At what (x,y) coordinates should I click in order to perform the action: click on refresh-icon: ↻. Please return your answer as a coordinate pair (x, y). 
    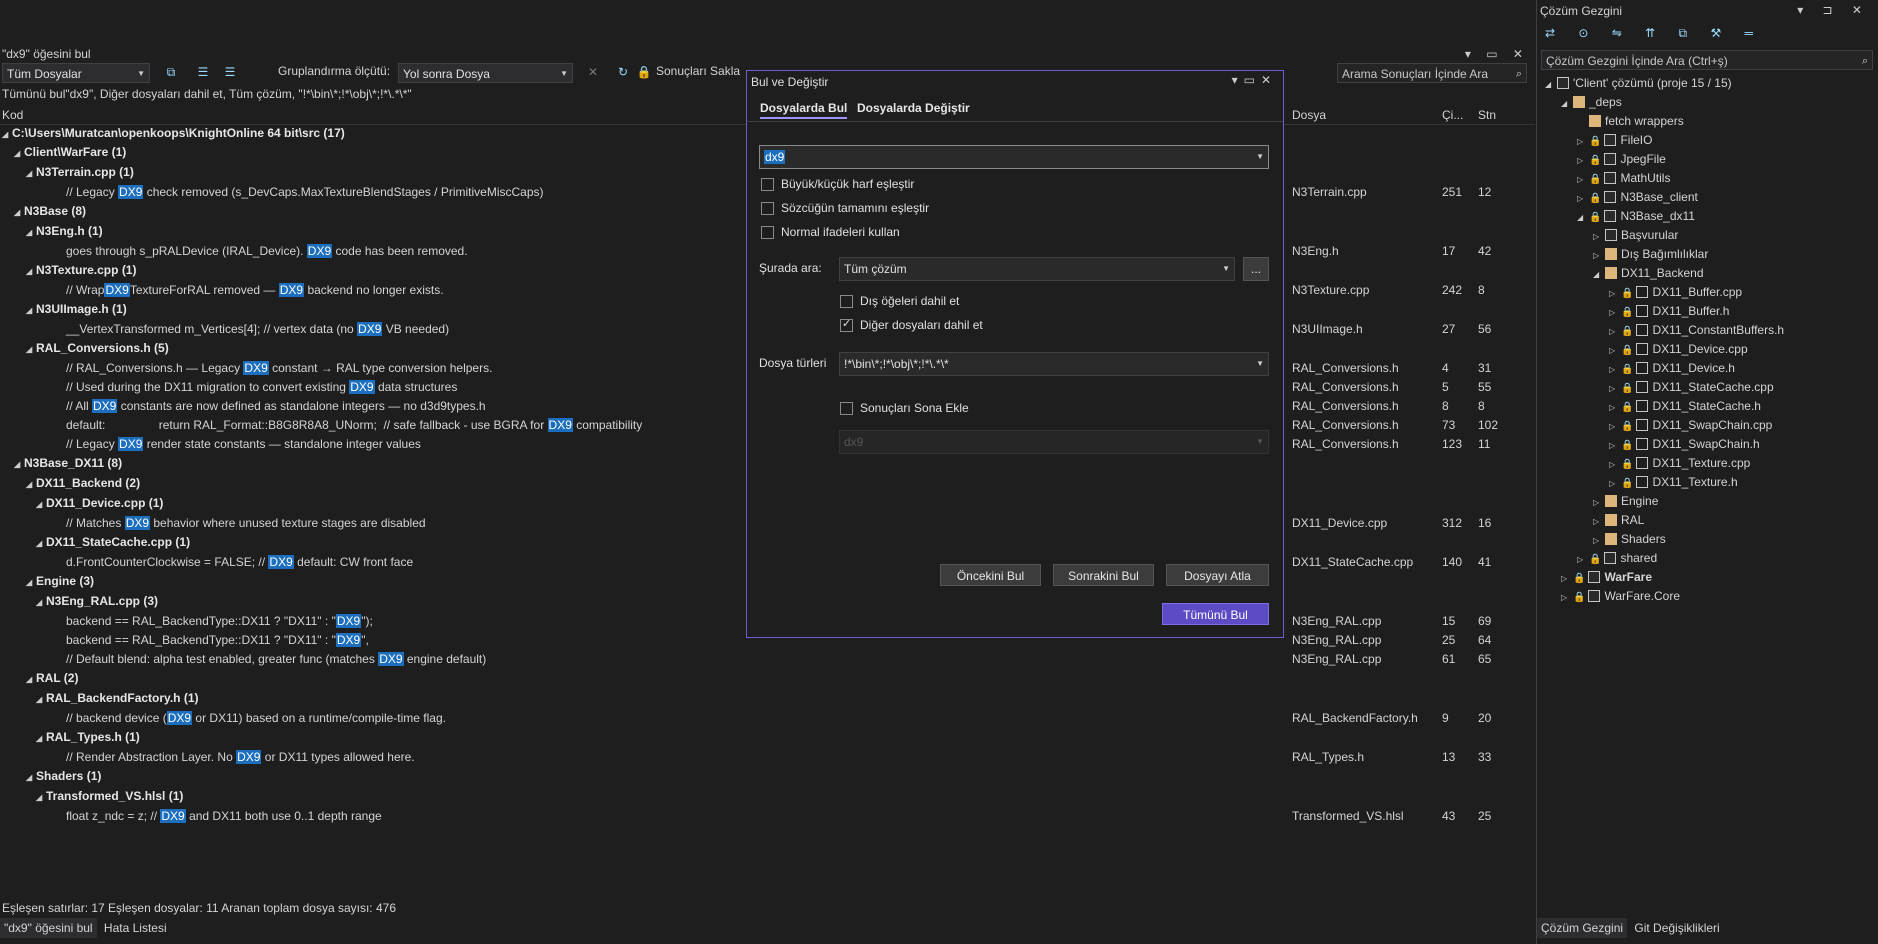
    Looking at the image, I should click on (623, 72).